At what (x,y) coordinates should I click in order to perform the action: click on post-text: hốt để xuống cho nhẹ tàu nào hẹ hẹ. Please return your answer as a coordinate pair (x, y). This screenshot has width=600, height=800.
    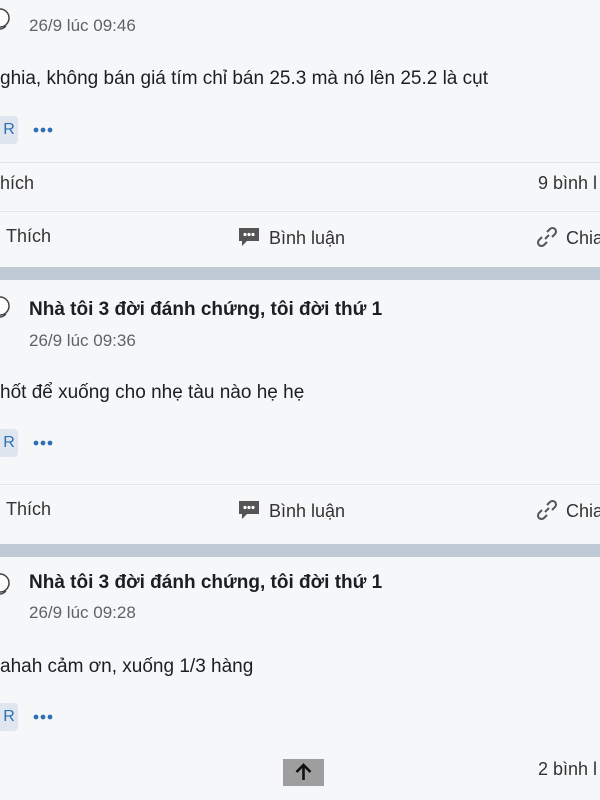
    Looking at the image, I should click on (152, 392).